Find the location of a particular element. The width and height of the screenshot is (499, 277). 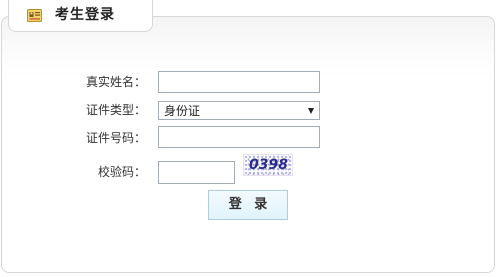

captcha-image-text: 0398 is located at coordinates (268, 165).